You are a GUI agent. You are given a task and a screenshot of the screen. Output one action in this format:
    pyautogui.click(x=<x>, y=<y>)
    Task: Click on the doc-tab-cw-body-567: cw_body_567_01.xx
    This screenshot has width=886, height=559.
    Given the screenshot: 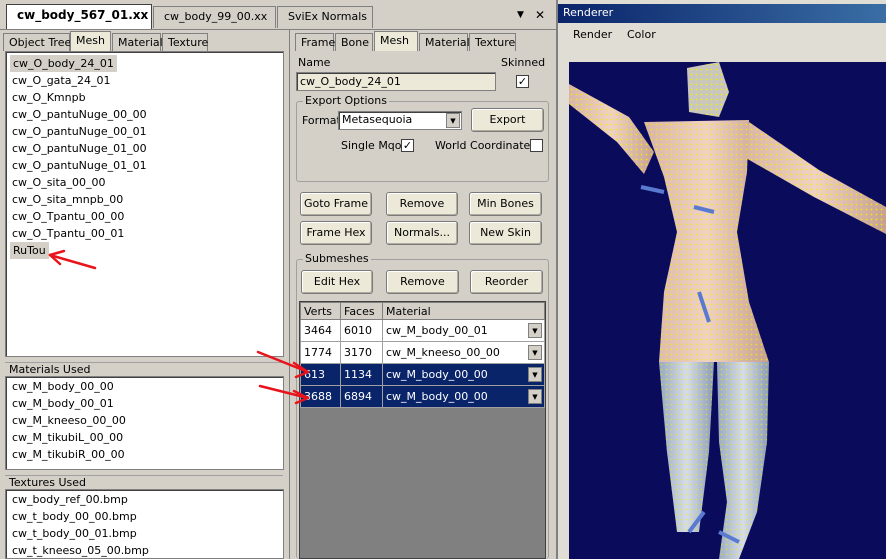 What is the action you would take?
    pyautogui.click(x=79, y=16)
    